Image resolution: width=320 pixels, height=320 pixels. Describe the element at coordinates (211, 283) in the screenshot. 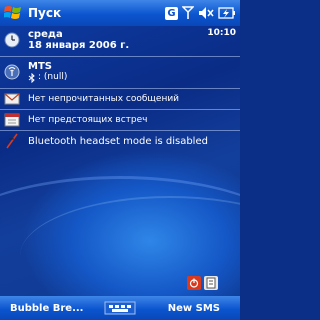

I see `task-manager-icon` at that location.